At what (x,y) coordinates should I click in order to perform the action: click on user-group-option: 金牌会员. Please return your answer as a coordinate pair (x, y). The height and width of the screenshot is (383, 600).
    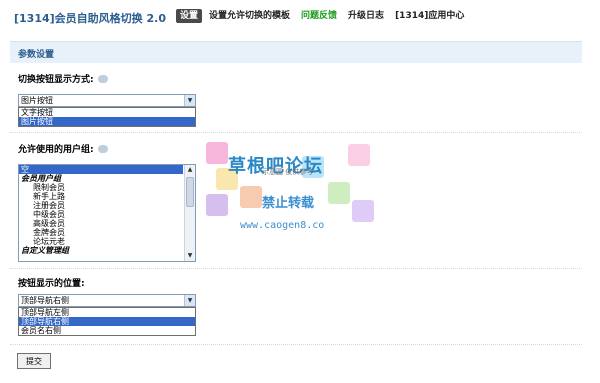
    Looking at the image, I should click on (101, 232).